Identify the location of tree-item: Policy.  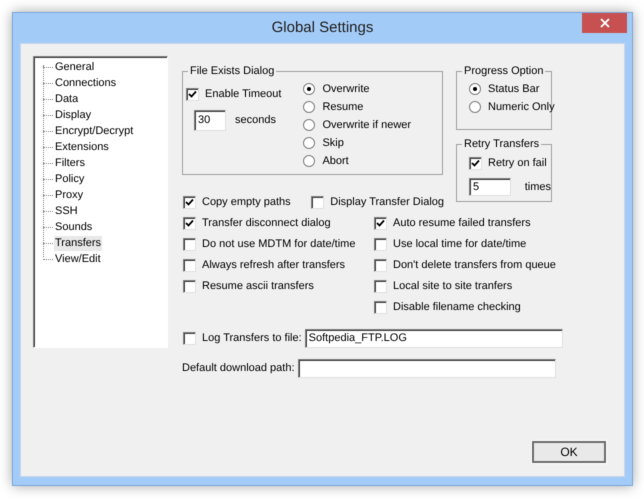
(70, 179).